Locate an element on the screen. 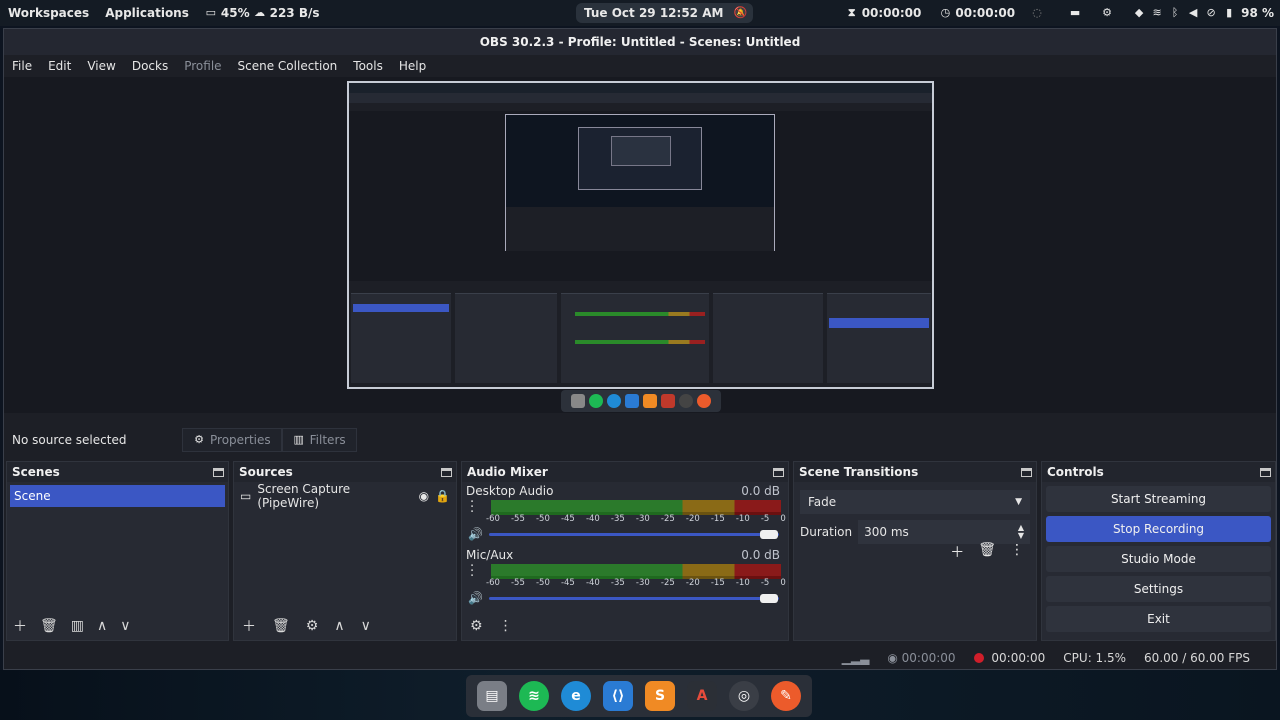 The image size is (1280, 720). bluetooth-icon: ᛒ is located at coordinates (1175, 13).